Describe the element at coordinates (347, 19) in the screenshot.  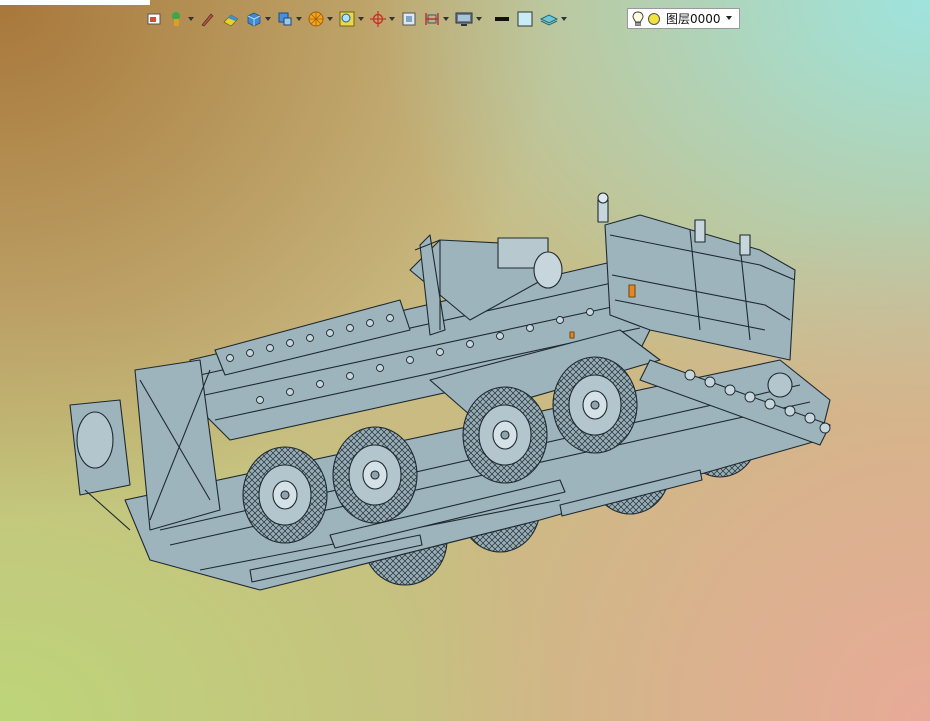
I see `zoom-fit-icon` at that location.